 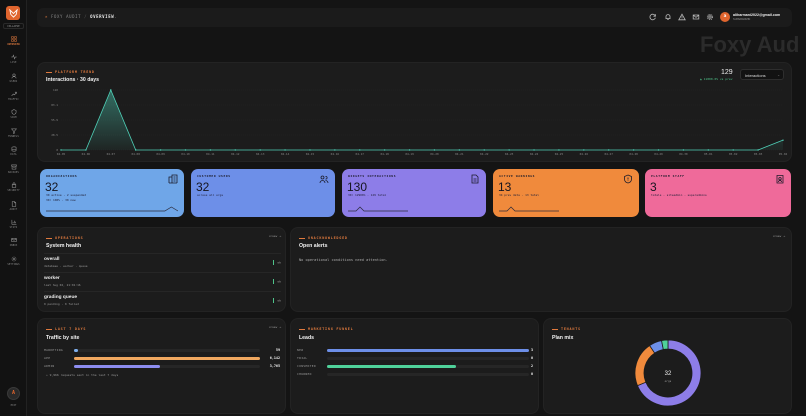 I want to click on alerts-title: Open alerts, so click(x=313, y=246).